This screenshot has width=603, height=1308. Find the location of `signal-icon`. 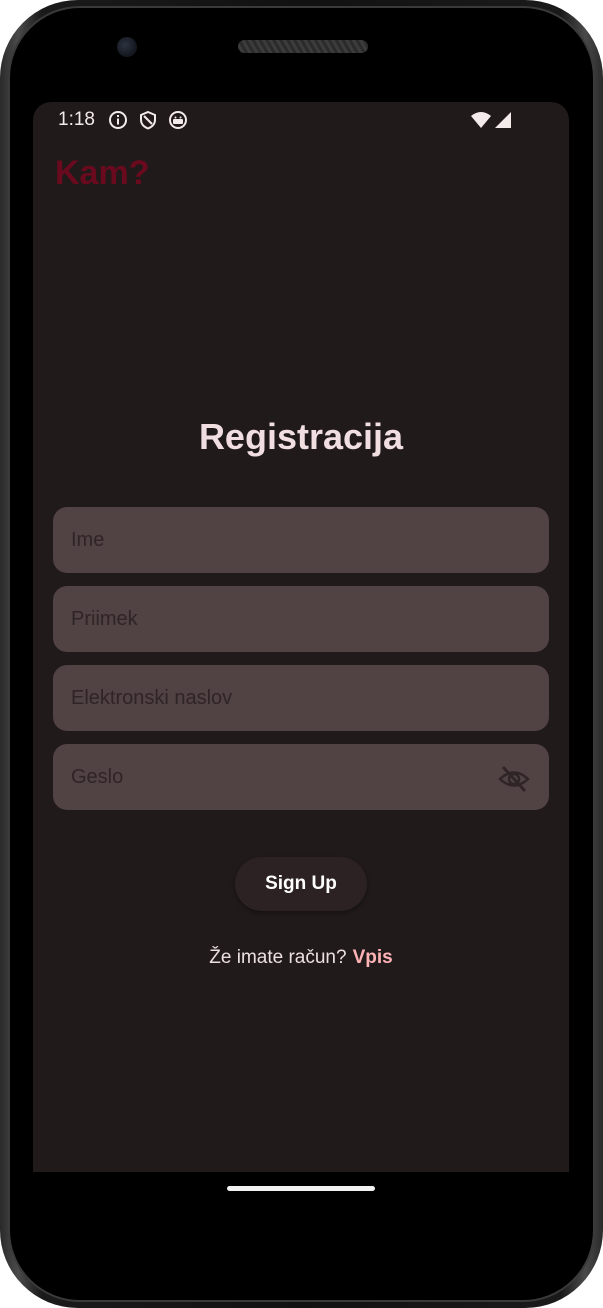

signal-icon is located at coordinates (503, 120).